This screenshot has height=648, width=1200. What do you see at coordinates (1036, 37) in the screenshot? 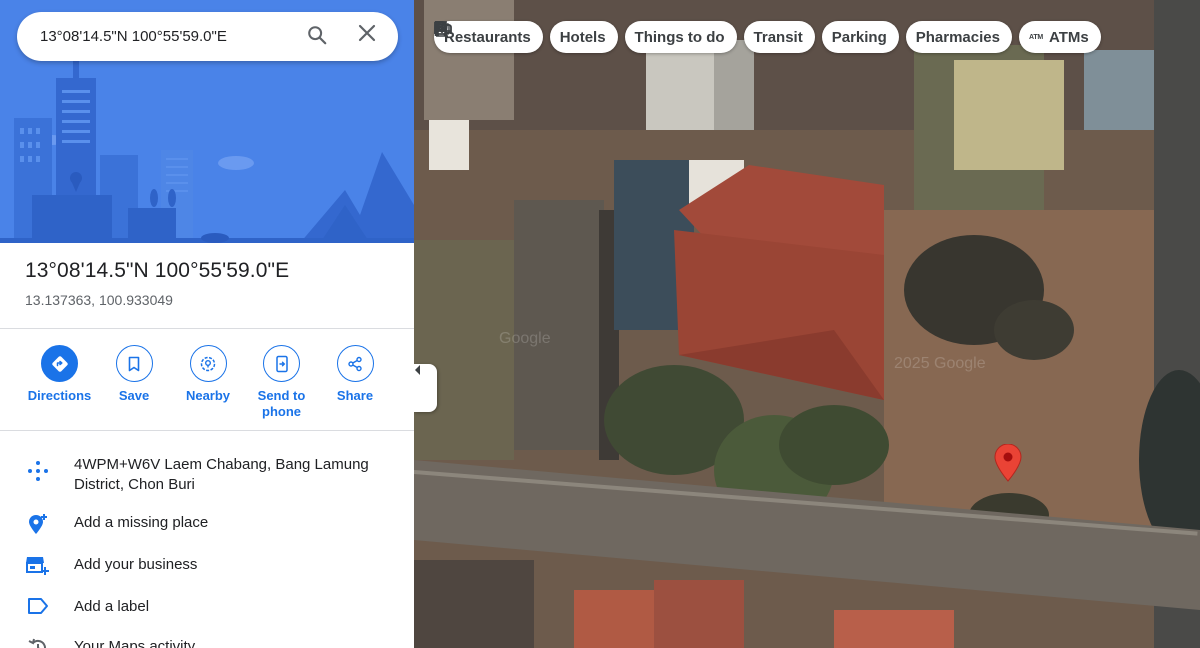
I see `atm-icon: ATM` at bounding box center [1036, 37].